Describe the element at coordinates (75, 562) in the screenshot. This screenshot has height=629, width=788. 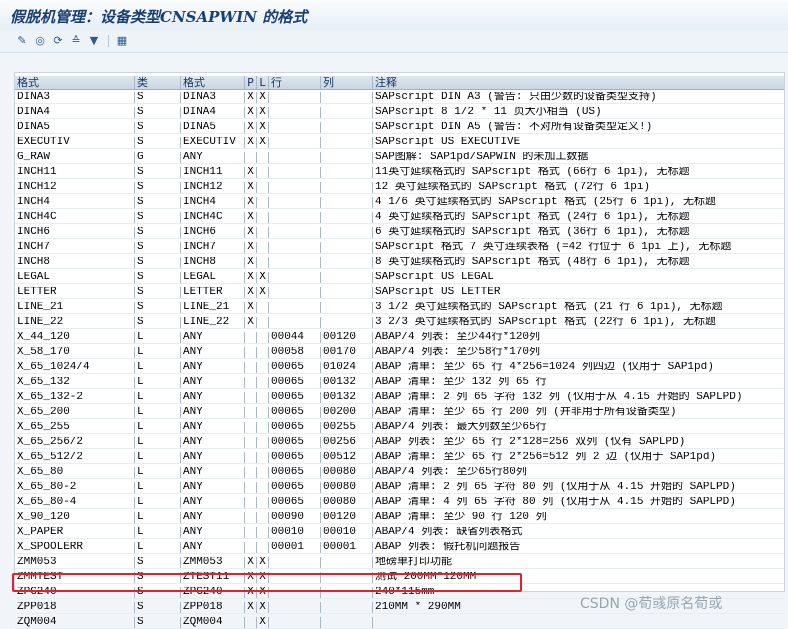
I see `cell-format: ZMM053` at that location.